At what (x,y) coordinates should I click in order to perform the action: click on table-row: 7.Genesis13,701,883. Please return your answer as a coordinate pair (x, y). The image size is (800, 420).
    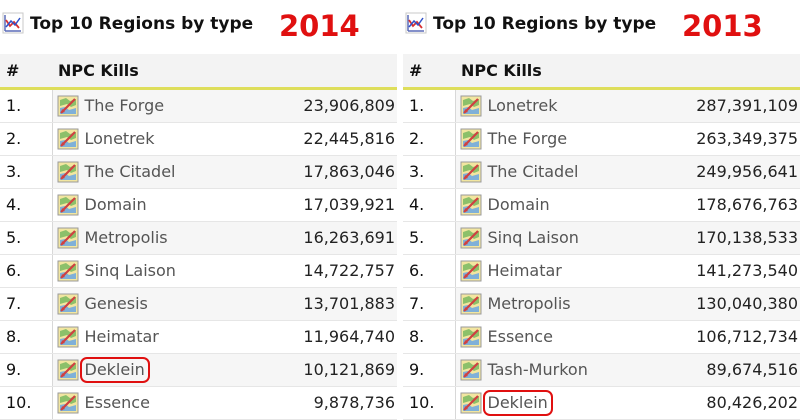
    Looking at the image, I should click on (198, 303).